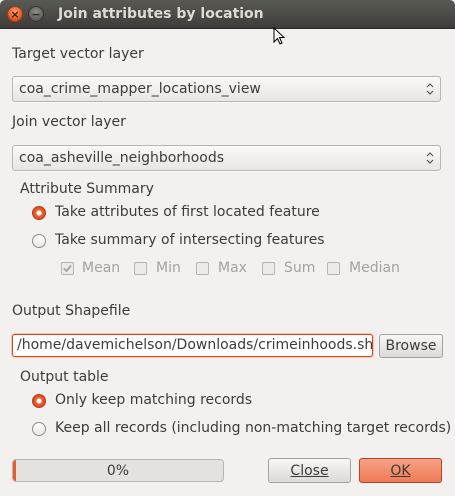 The width and height of the screenshot is (455, 496). Describe the element at coordinates (87, 189) in the screenshot. I see `attribute-summary-title: Attribute Summary` at that location.